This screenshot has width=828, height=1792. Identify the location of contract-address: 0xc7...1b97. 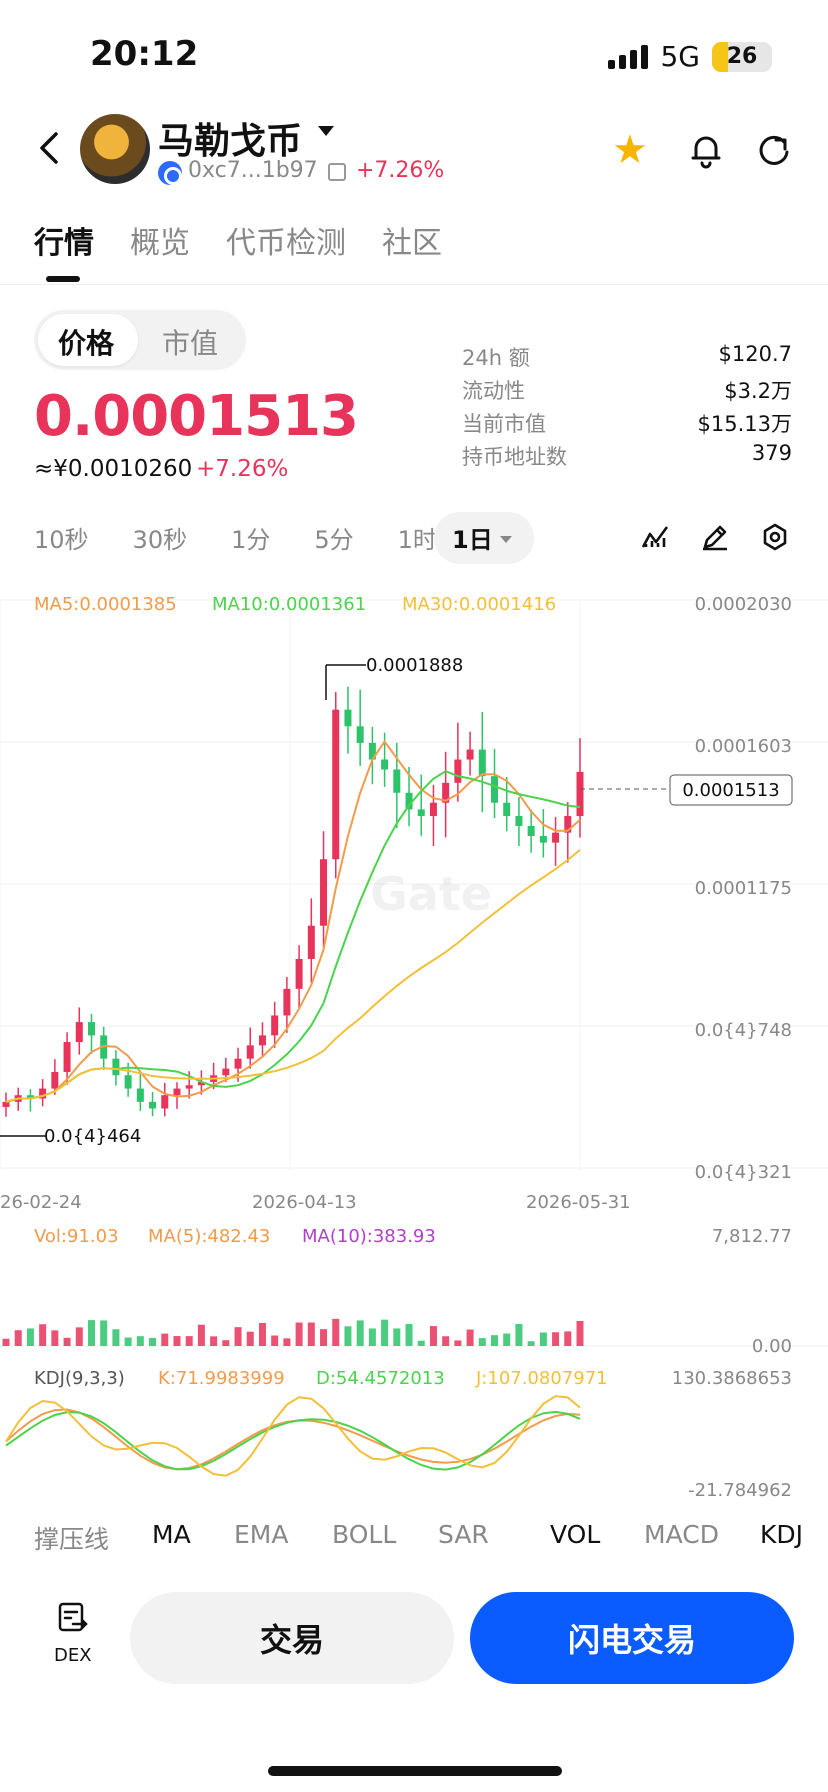
(253, 170).